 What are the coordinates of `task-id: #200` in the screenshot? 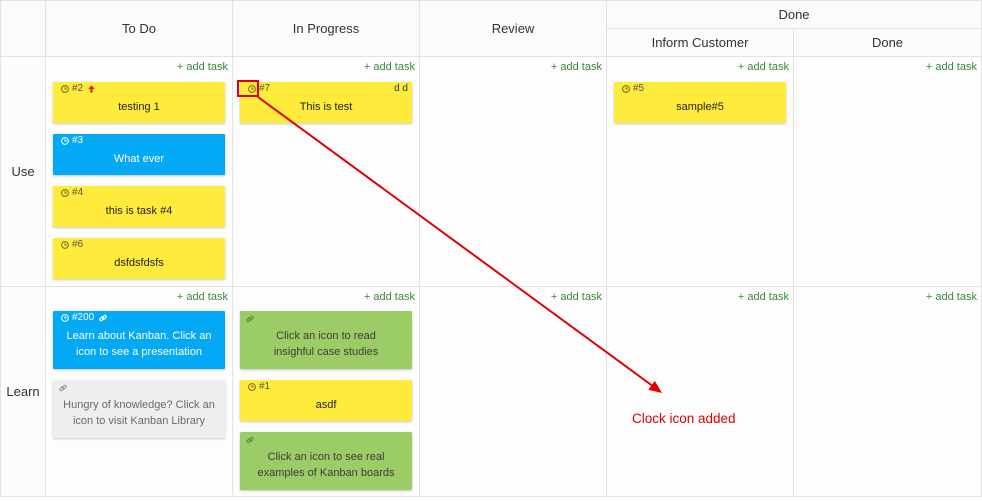 It's located at (83, 317).